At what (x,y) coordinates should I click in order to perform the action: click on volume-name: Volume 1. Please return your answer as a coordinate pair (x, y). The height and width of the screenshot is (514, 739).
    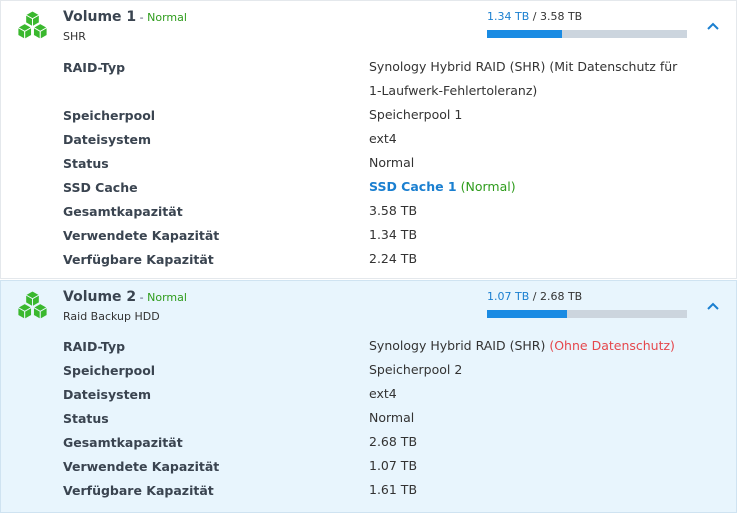
    Looking at the image, I should click on (100, 17).